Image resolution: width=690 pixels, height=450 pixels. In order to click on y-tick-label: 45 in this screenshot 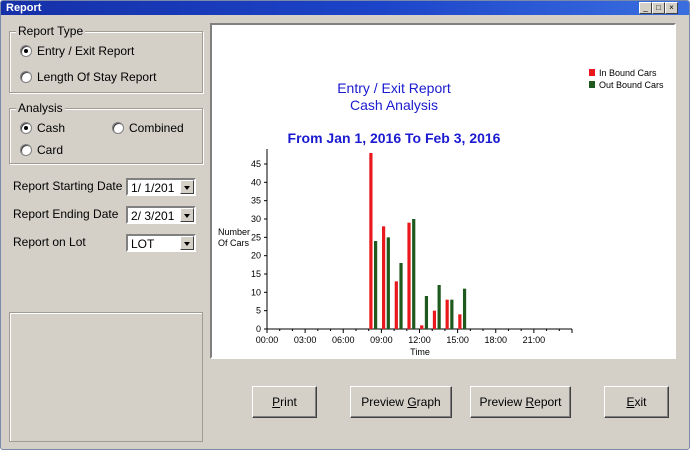, I will do `click(256, 164)`.